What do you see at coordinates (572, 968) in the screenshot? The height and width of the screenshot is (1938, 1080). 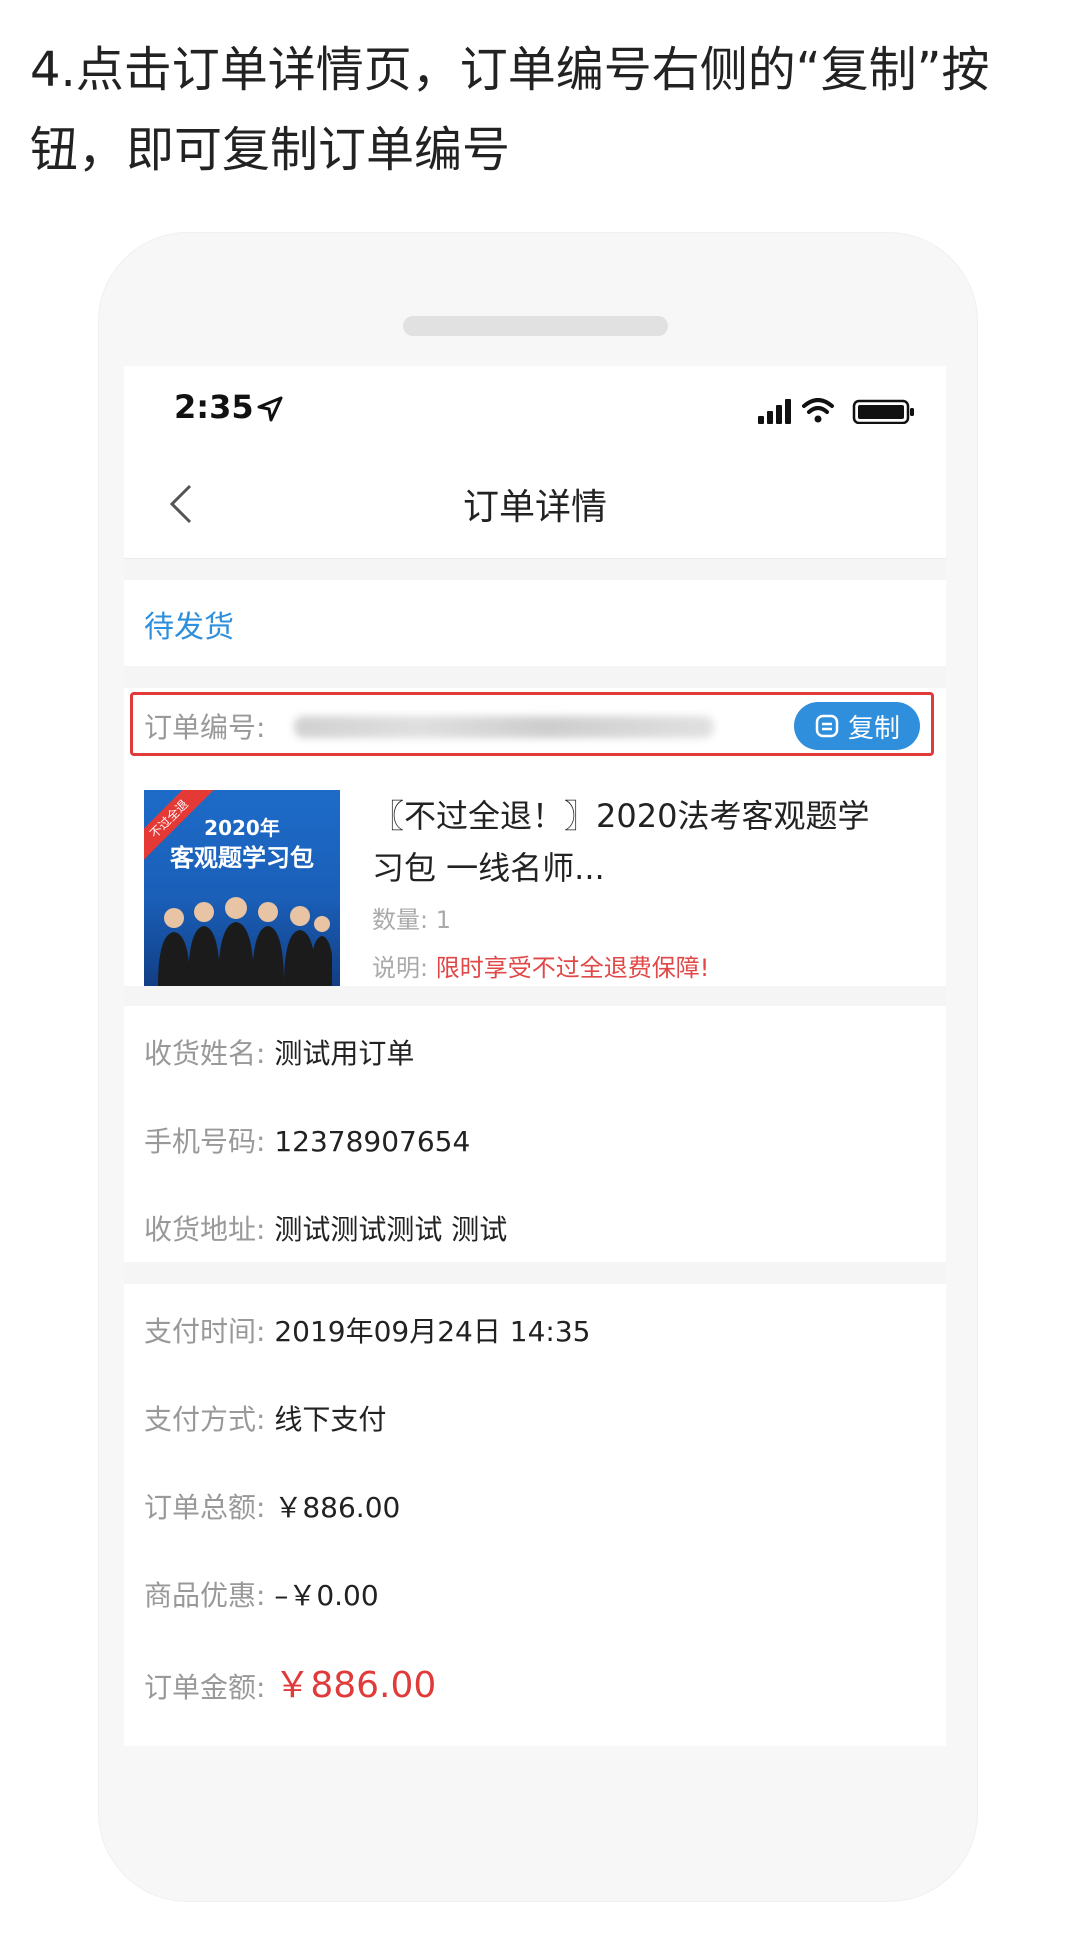 I see `note-value: 限时享受不过全退费保障!` at bounding box center [572, 968].